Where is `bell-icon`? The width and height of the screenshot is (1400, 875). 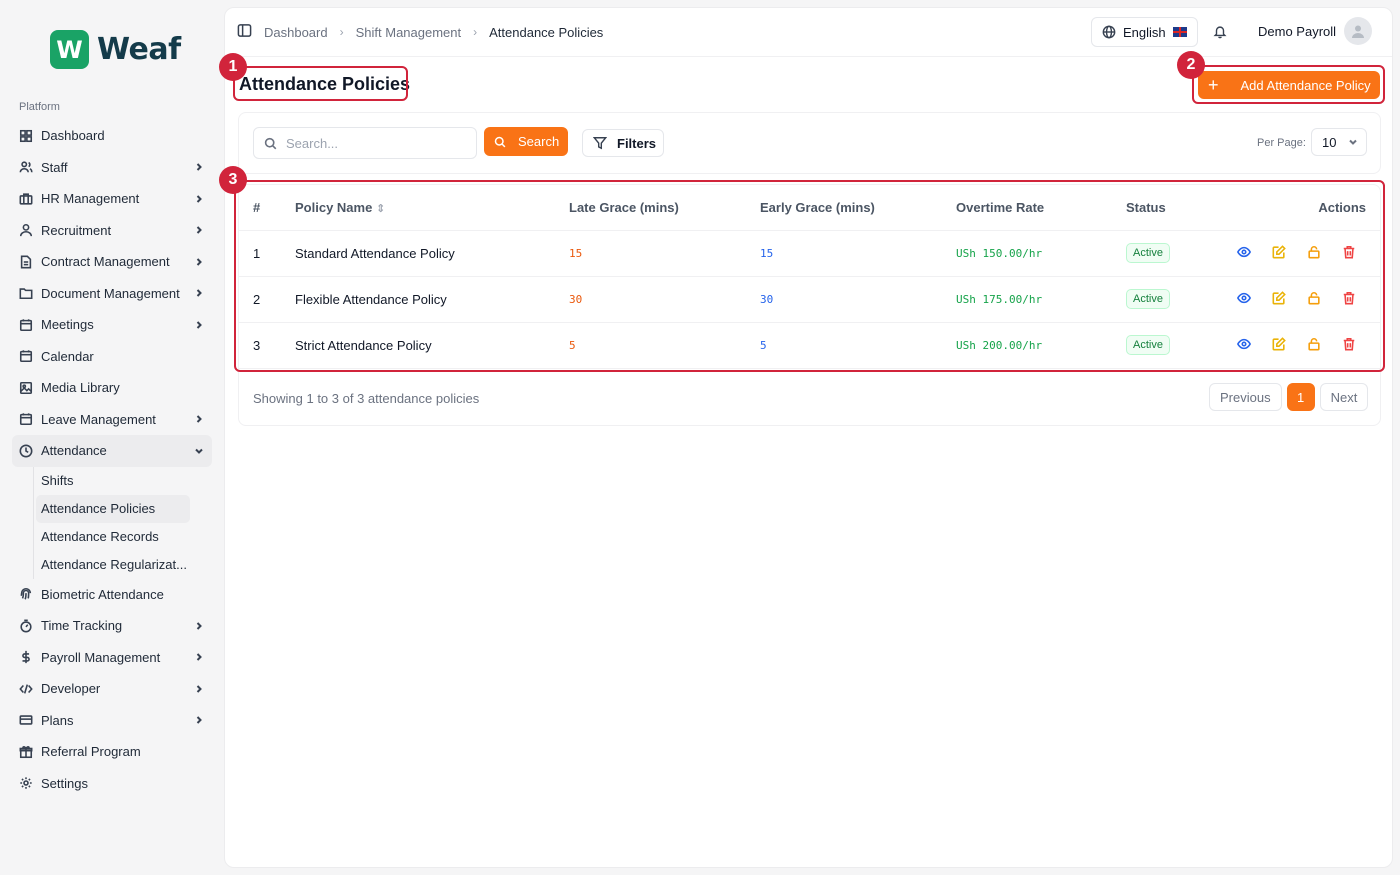
bell-icon is located at coordinates (1220, 33).